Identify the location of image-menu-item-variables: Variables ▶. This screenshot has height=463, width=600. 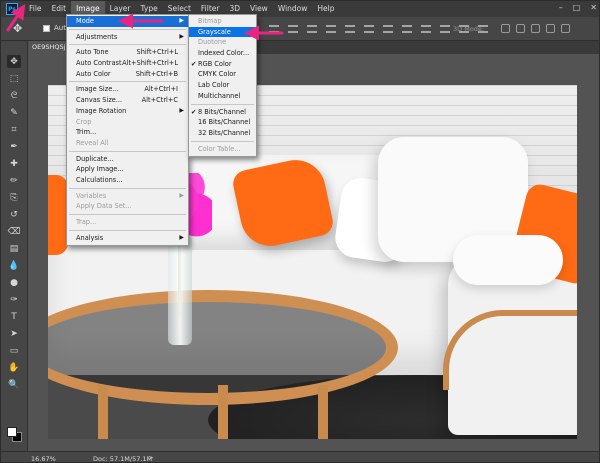
(127, 196).